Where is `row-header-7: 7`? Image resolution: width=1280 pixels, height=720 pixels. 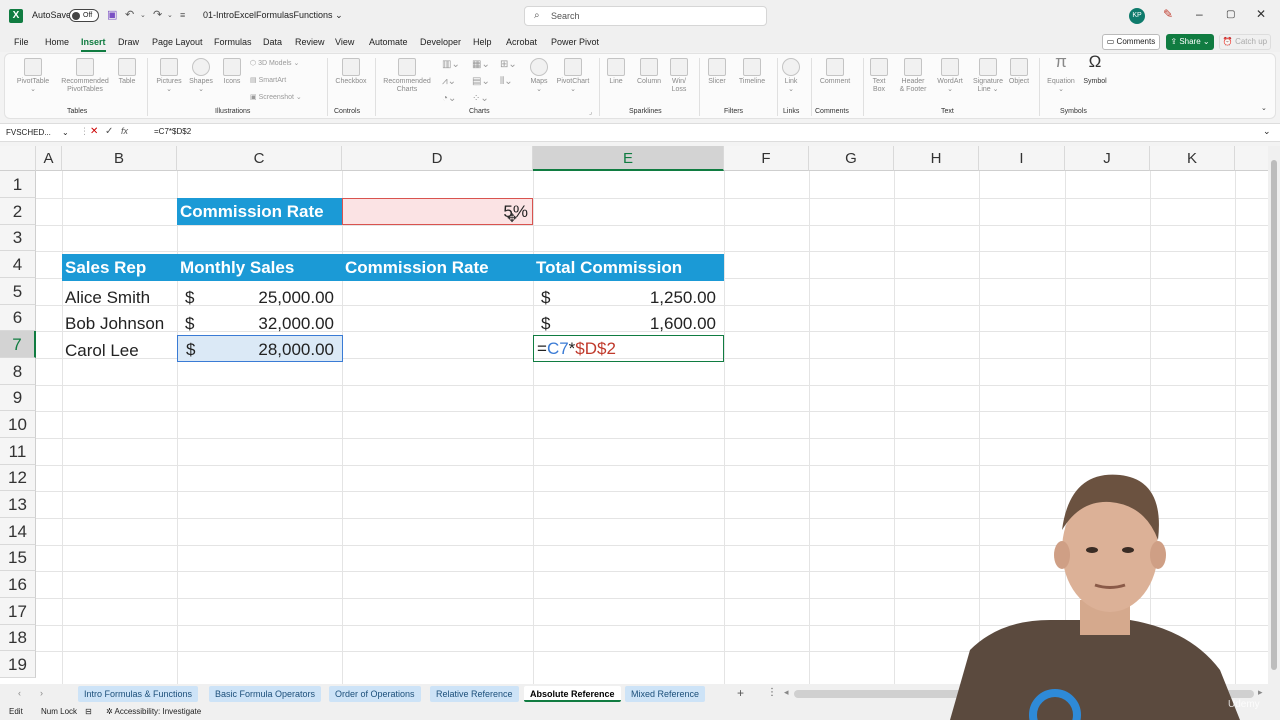
row-header-7: 7 is located at coordinates (18, 344).